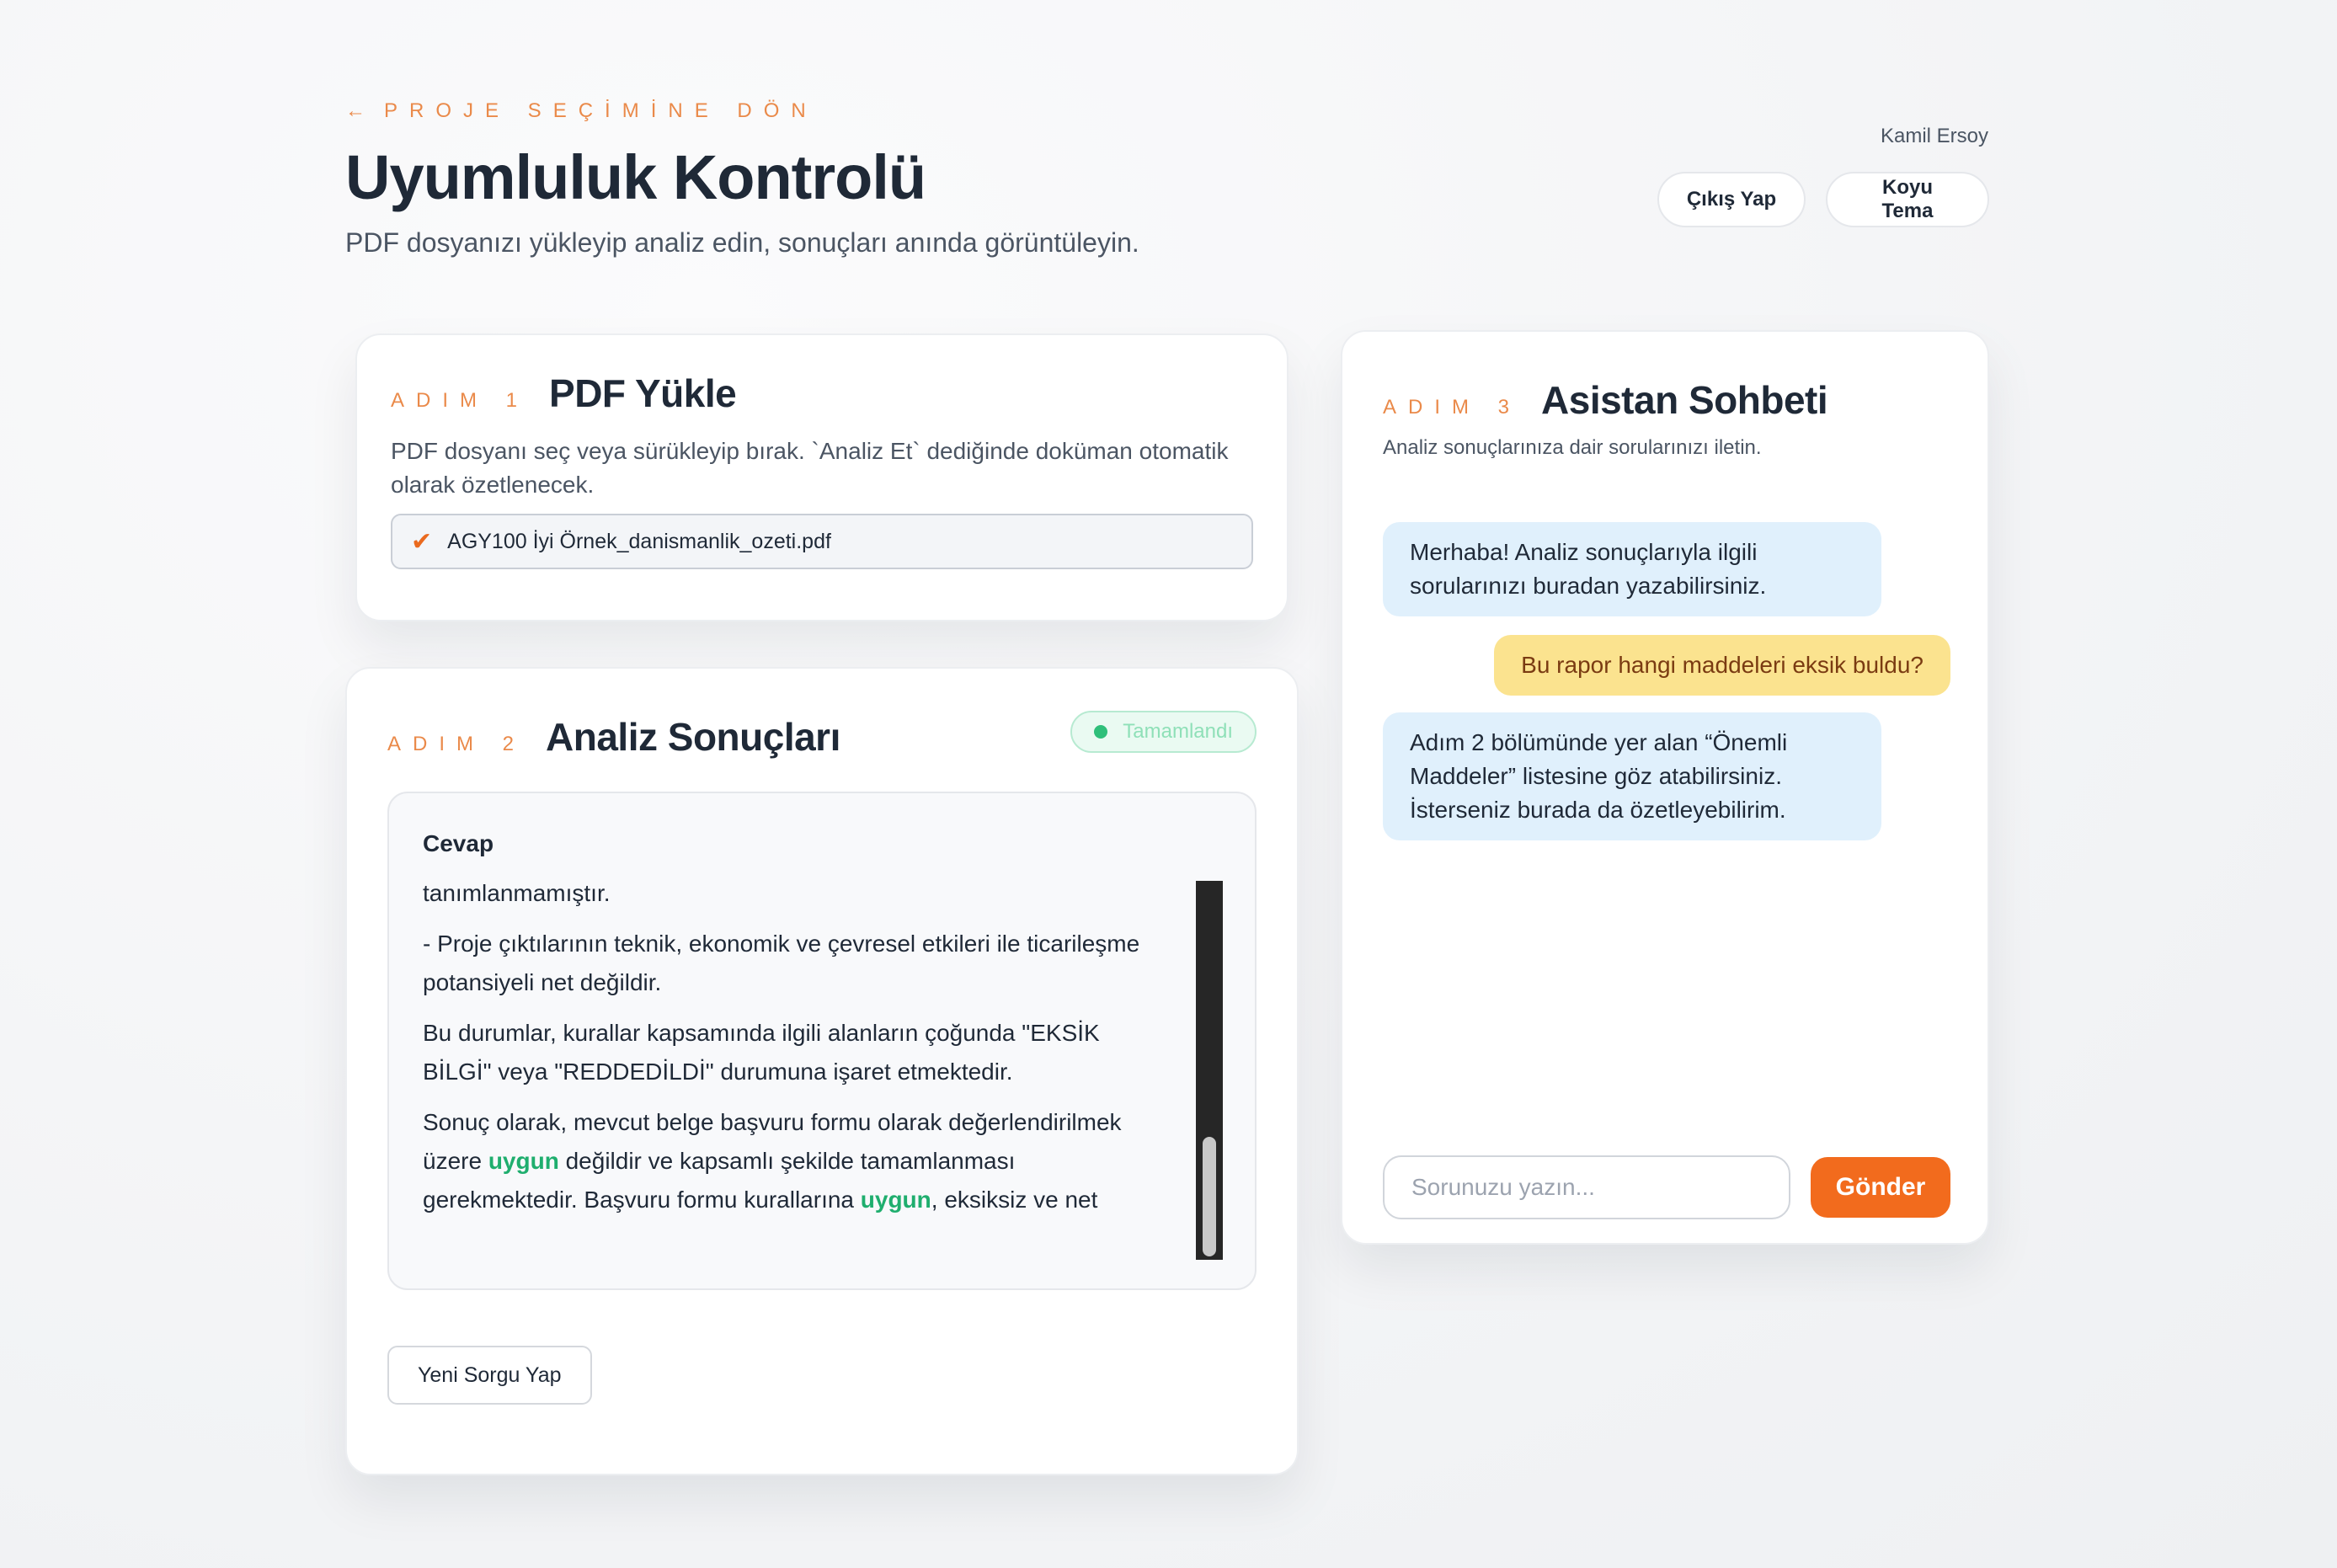 The image size is (2337, 1568). I want to click on new-query-button: Yeni Sorgu Yap, so click(489, 1375).